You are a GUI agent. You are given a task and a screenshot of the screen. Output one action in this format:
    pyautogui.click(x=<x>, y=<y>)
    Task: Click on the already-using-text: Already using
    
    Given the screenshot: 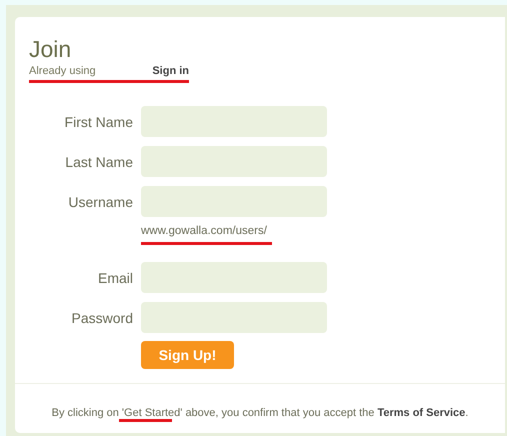 What is the action you would take?
    pyautogui.click(x=62, y=71)
    